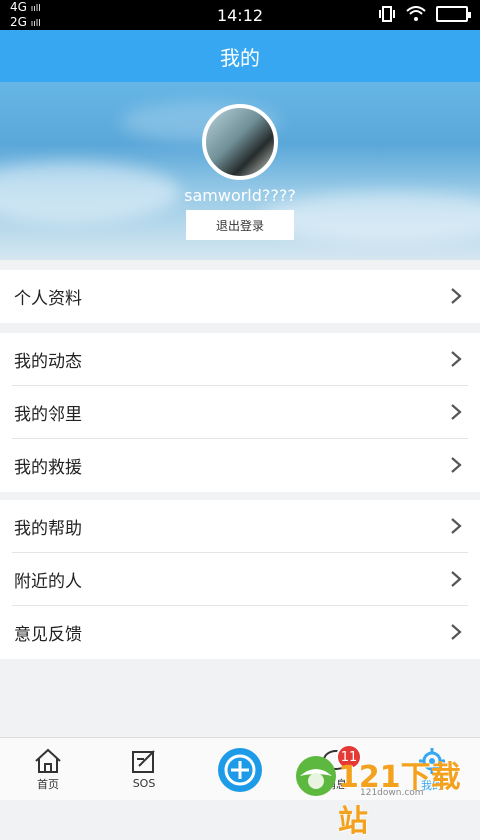 The image size is (480, 840). What do you see at coordinates (48, 415) in the screenshot?
I see `menu-item-label: 我的邻里` at bounding box center [48, 415].